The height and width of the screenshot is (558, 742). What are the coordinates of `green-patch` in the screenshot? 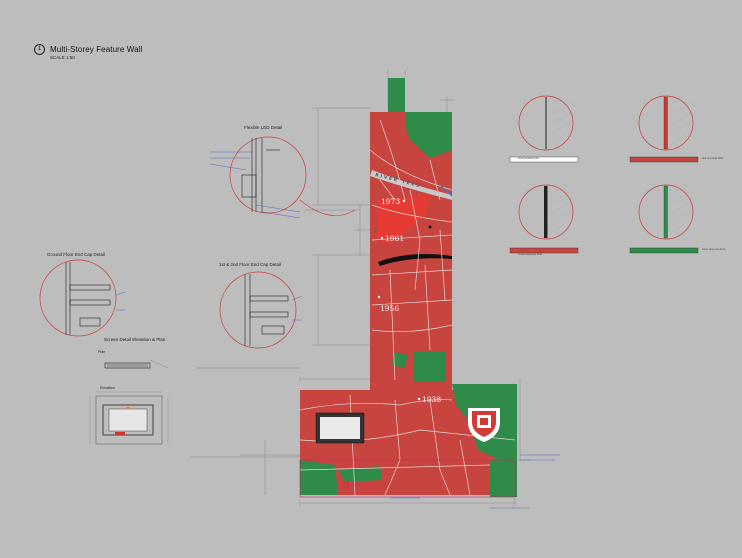 It's located at (430, 367).